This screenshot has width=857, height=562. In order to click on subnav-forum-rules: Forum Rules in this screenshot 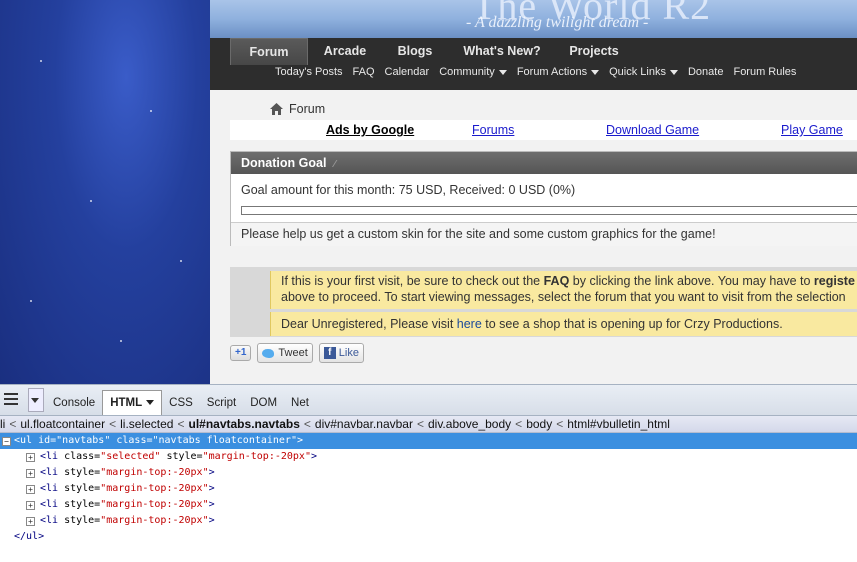, I will do `click(764, 72)`.